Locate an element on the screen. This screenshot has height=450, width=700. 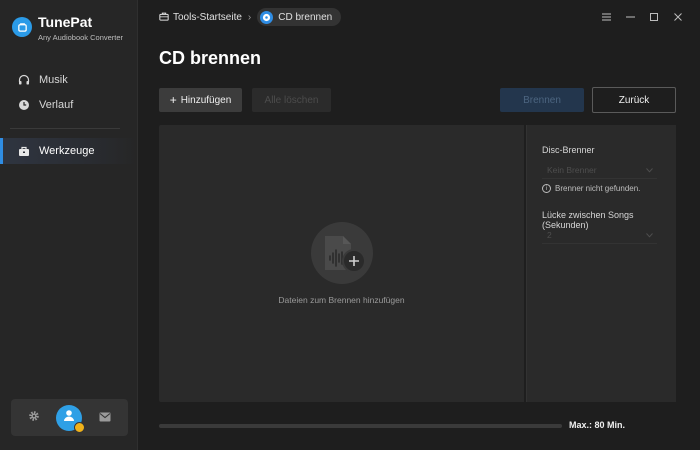
premium-badge-icon is located at coordinates (80, 427).